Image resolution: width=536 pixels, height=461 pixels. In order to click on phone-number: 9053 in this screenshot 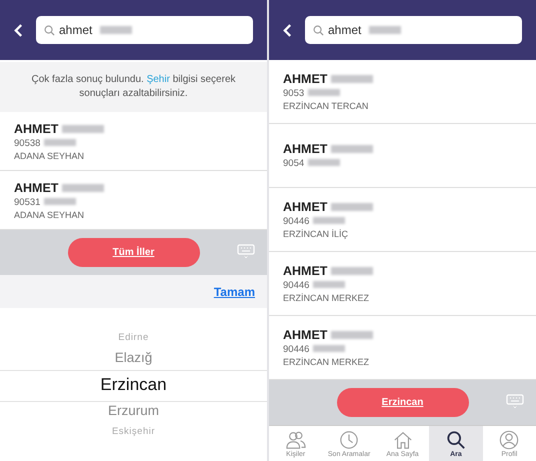, I will do `click(293, 93)`.